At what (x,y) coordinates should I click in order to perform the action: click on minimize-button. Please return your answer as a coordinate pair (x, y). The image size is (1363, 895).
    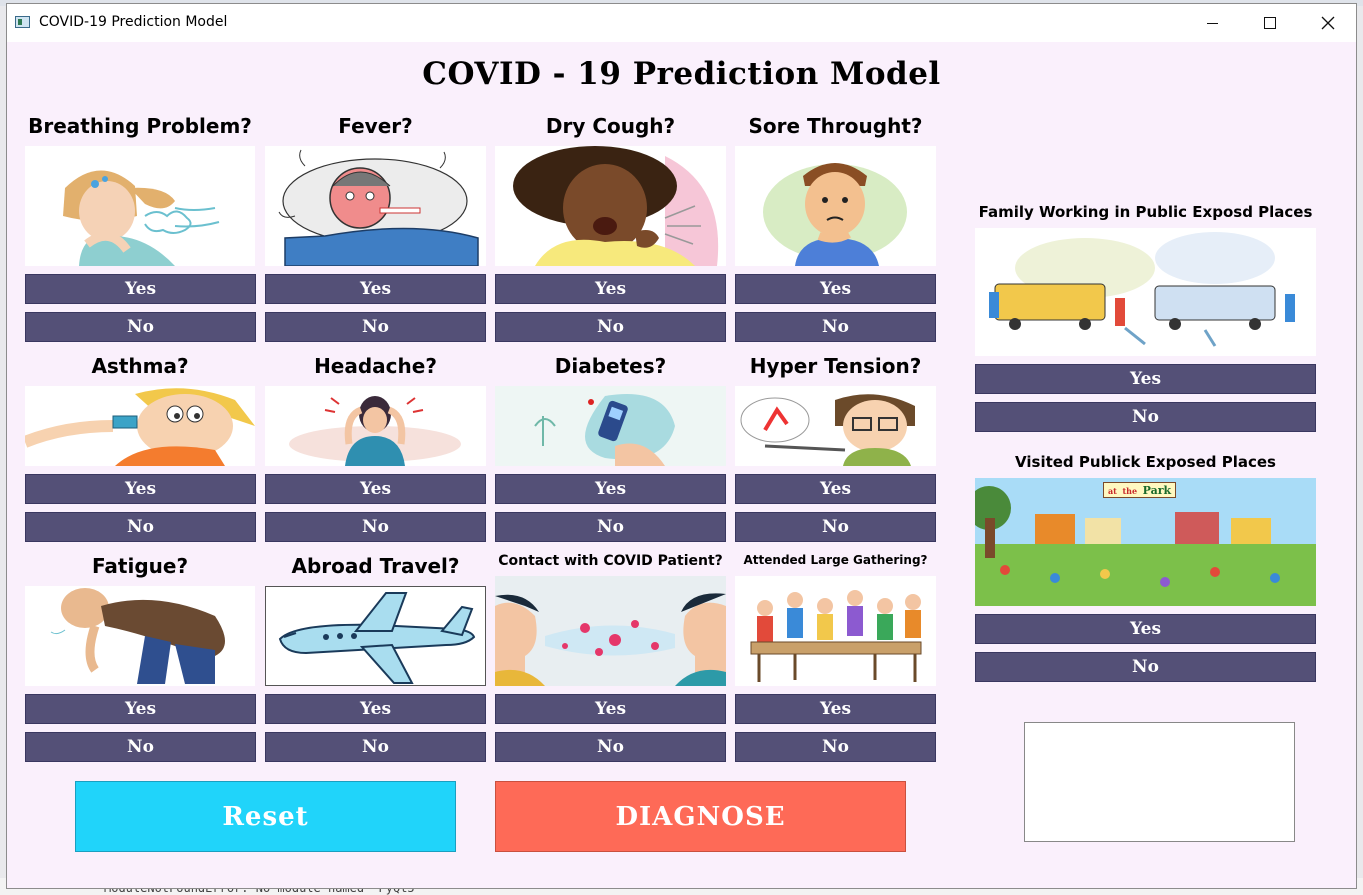
    Looking at the image, I should click on (1212, 23).